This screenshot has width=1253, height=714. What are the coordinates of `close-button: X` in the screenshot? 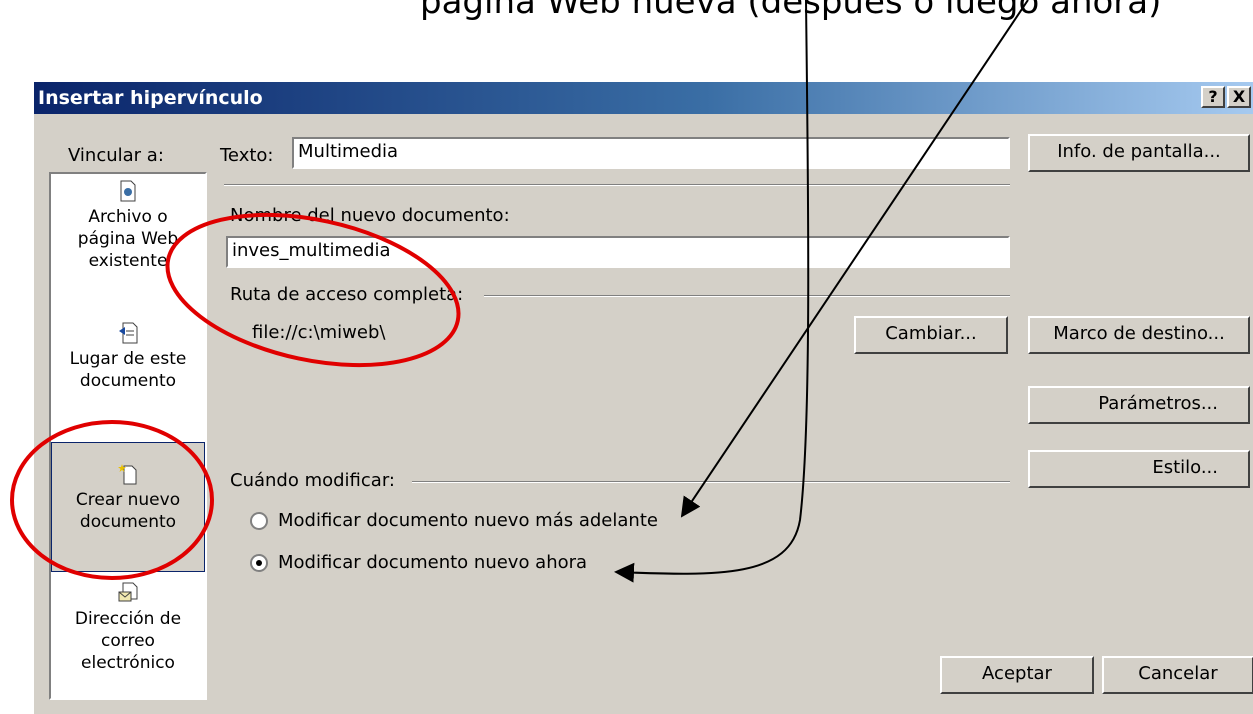 It's located at (1239, 97).